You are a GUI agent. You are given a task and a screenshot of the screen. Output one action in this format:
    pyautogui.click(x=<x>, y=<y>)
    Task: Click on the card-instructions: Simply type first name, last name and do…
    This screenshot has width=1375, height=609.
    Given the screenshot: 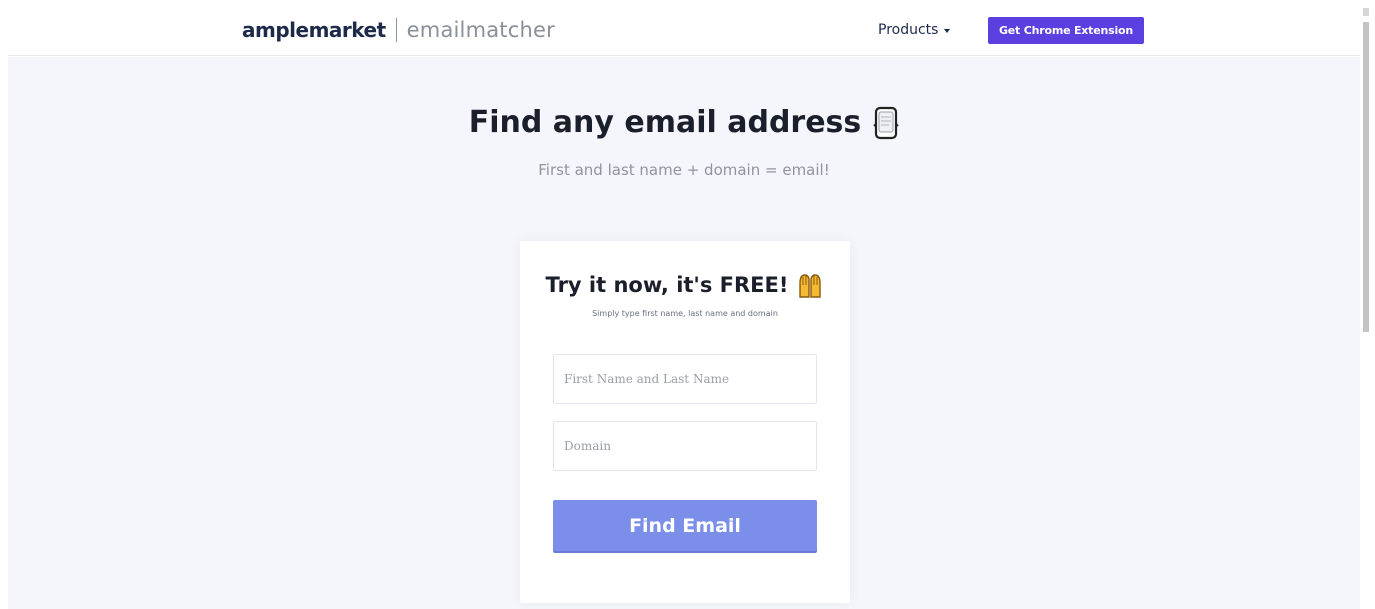 What is the action you would take?
    pyautogui.click(x=685, y=313)
    